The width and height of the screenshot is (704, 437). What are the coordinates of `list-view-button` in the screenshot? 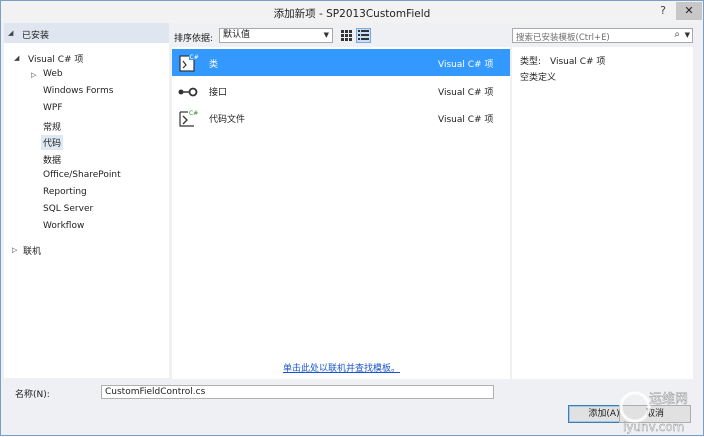 It's located at (363, 35).